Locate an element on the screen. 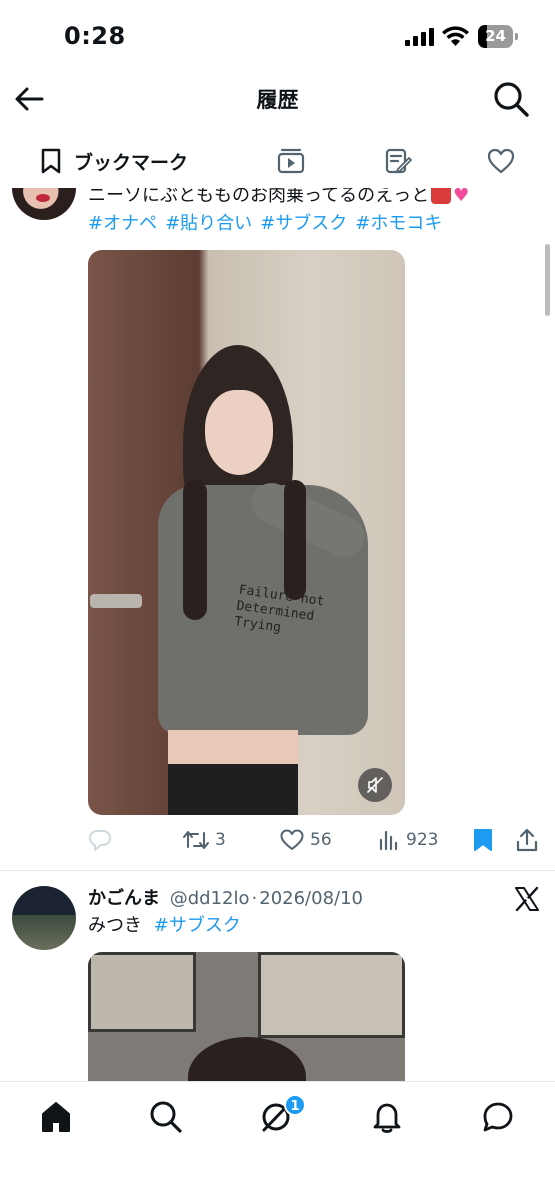  notification-badge: 1 is located at coordinates (295, 1105).